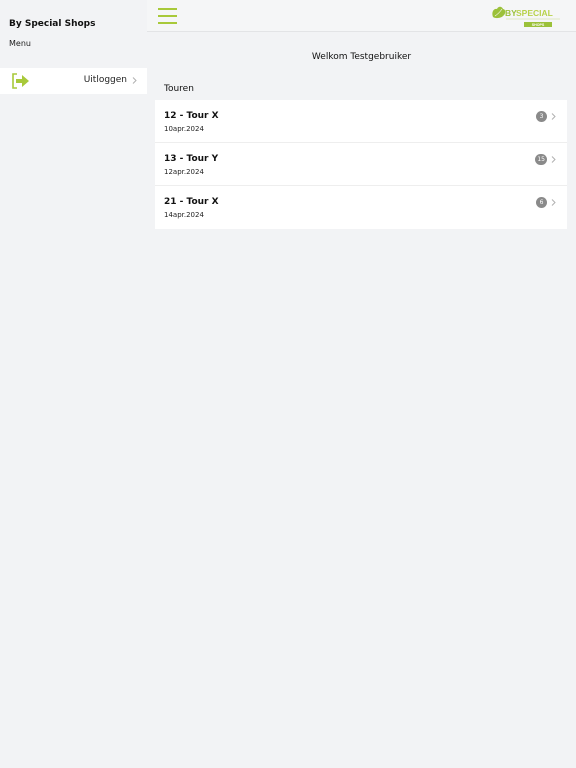  Describe the element at coordinates (20, 81) in the screenshot. I see `logout-icon` at that location.